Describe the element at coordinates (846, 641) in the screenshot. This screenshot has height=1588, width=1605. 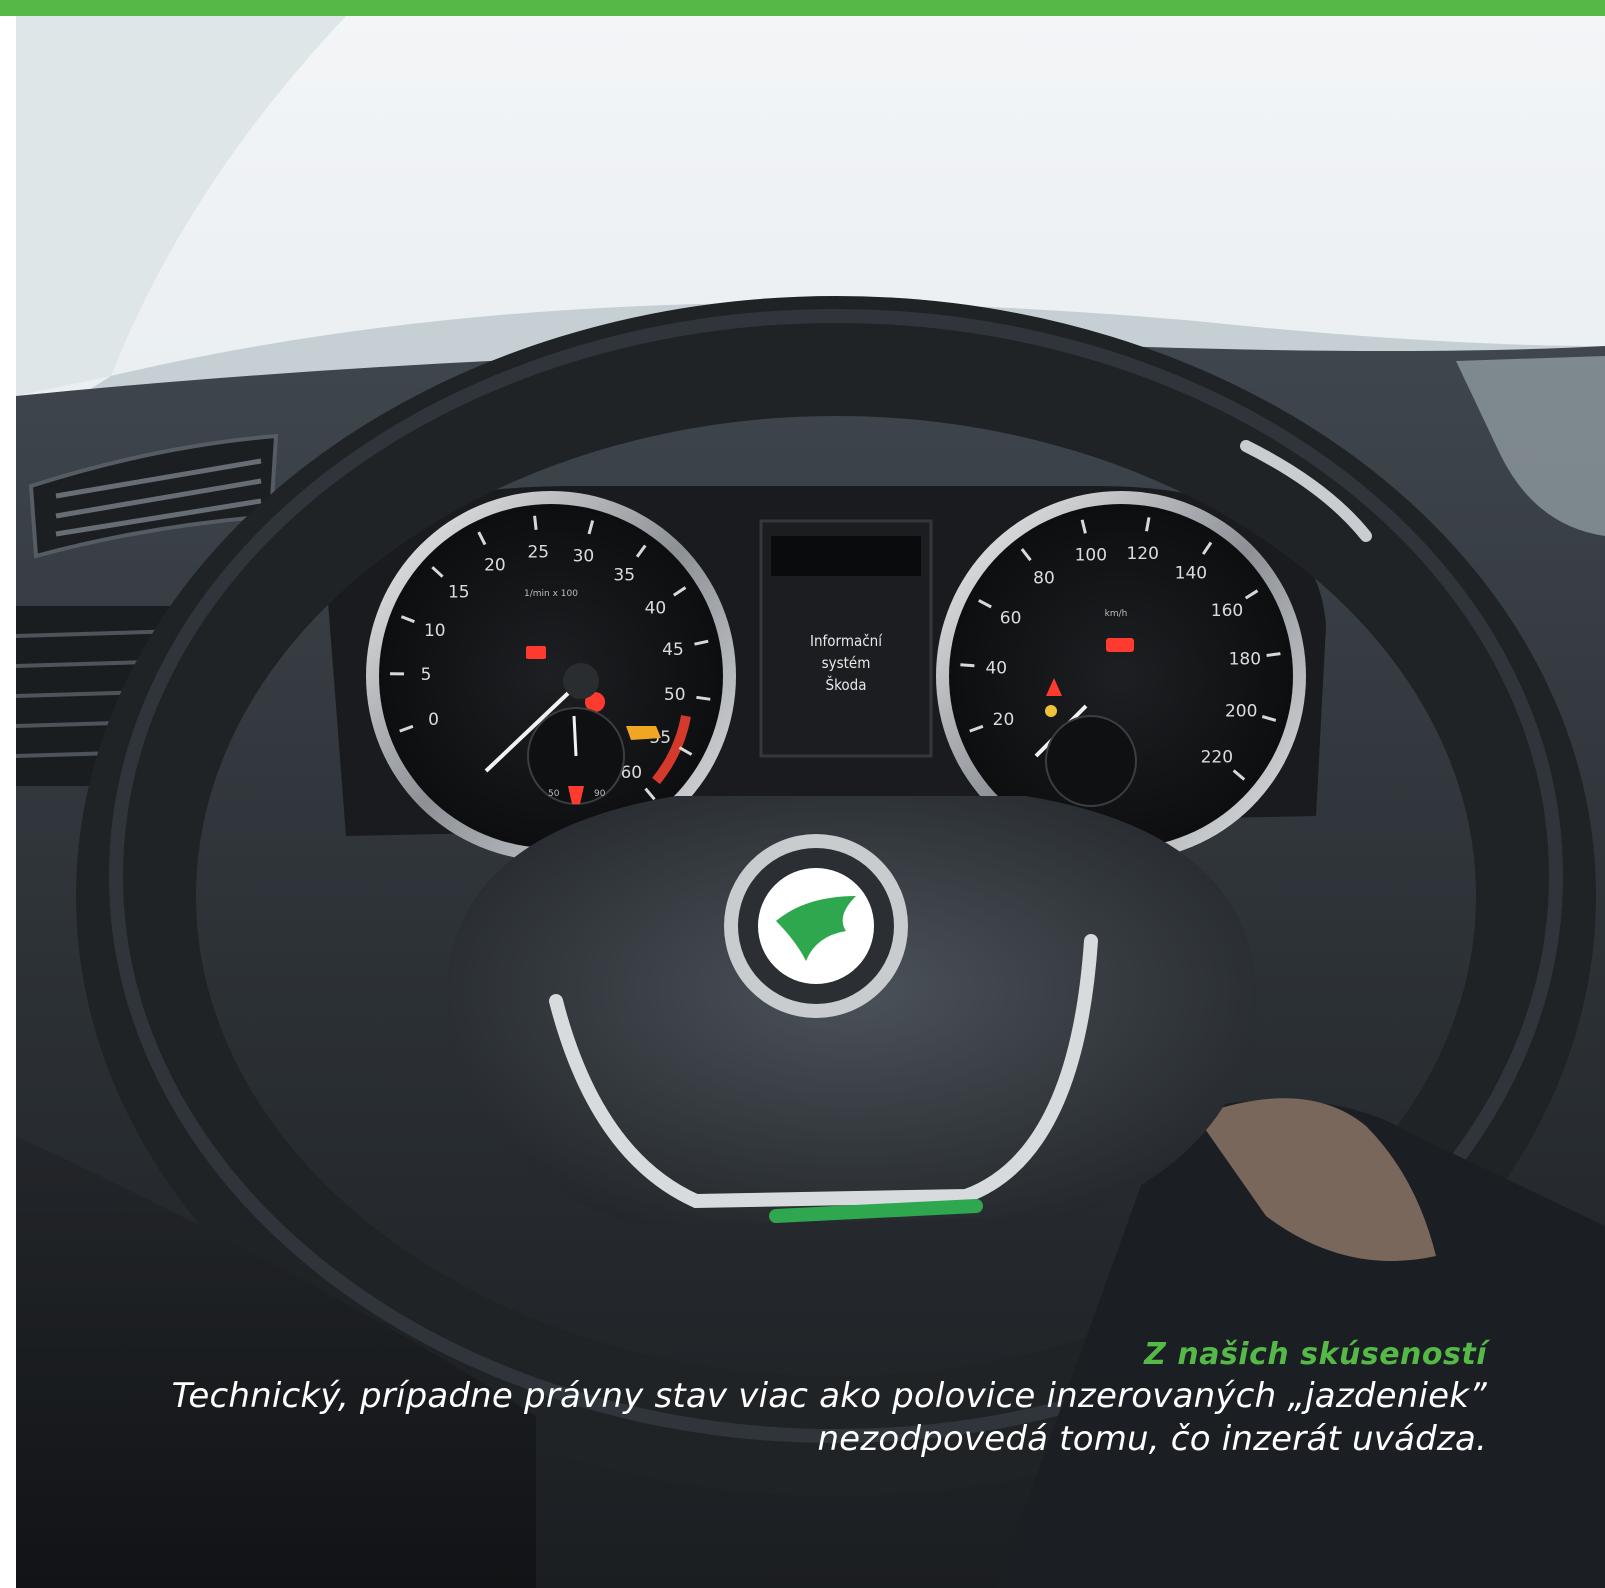
I see `display-line-1: Informační` at that location.